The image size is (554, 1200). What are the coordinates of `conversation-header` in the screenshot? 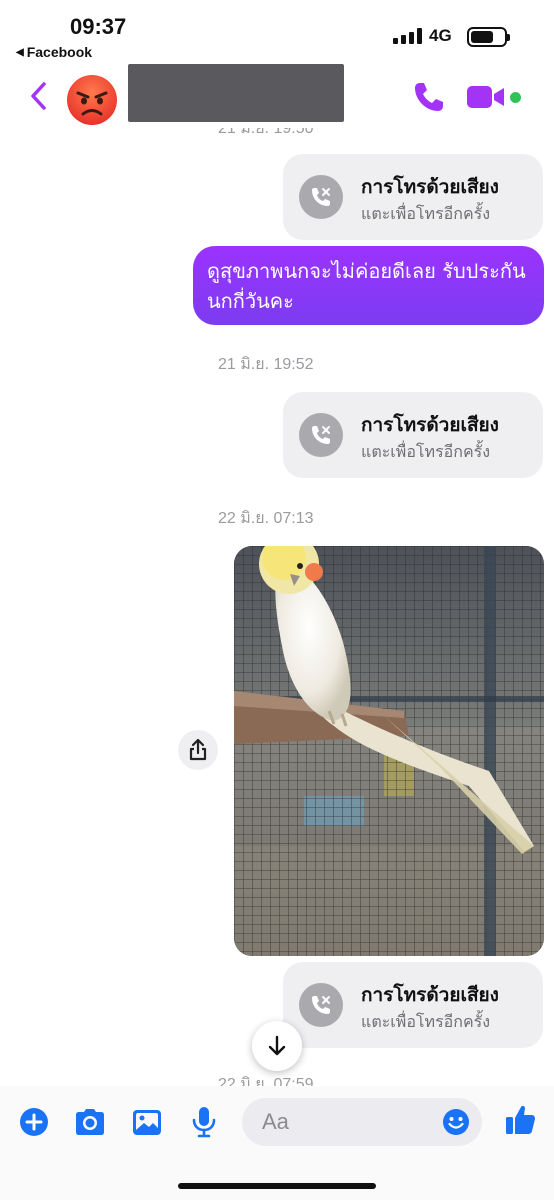 It's located at (277, 95).